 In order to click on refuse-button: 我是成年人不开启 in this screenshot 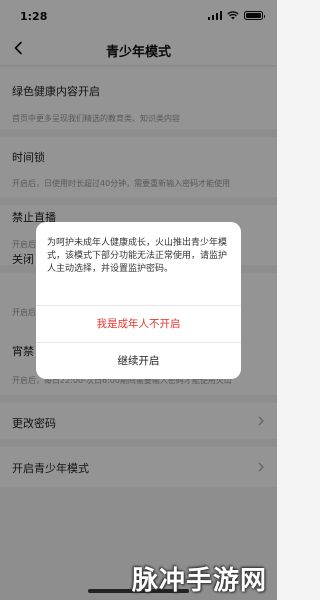, I will do `click(138, 324)`.